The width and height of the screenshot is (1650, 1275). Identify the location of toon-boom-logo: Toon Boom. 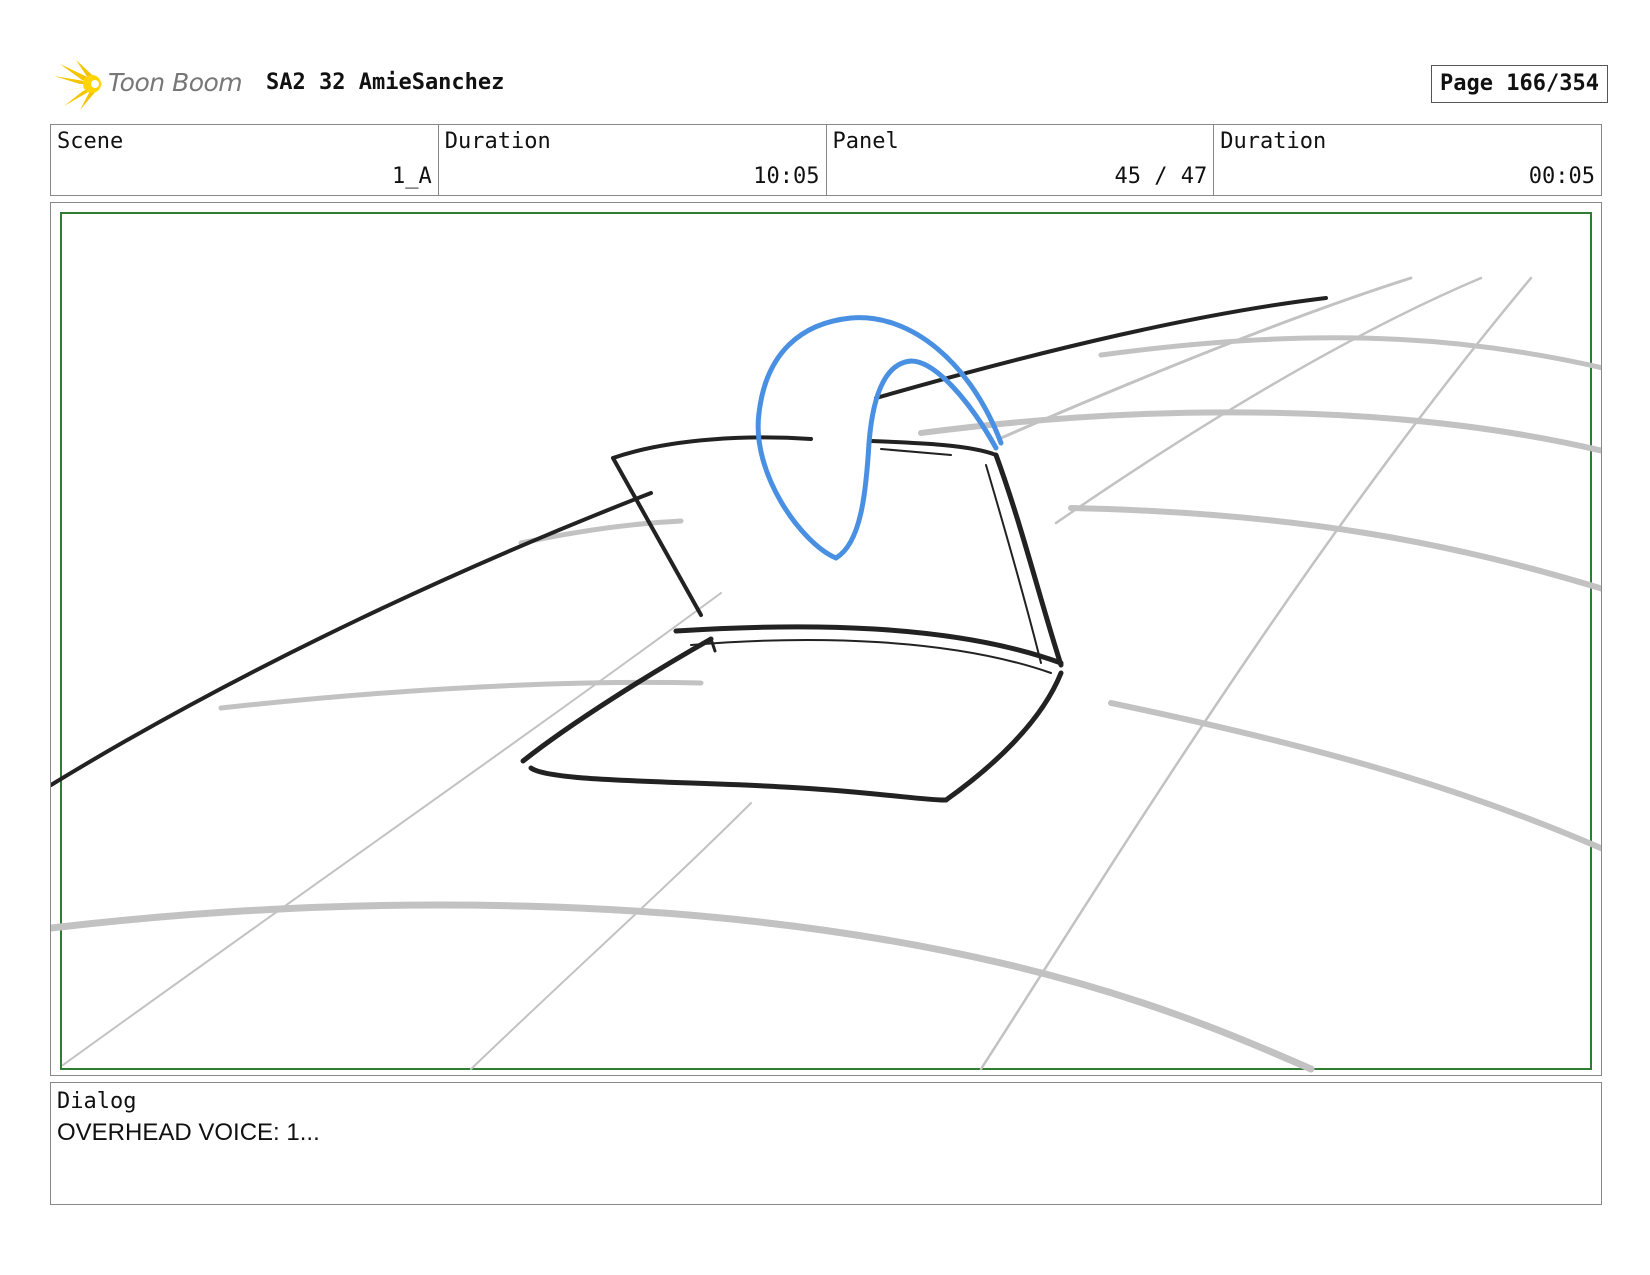
(152, 85).